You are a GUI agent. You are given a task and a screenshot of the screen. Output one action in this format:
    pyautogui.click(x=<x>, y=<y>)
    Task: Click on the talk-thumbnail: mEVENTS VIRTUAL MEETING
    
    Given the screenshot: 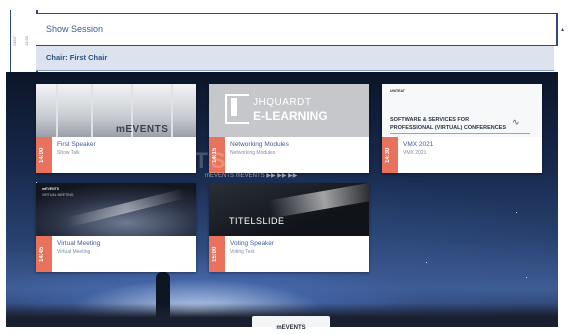 What is the action you would take?
    pyautogui.click(x=116, y=209)
    